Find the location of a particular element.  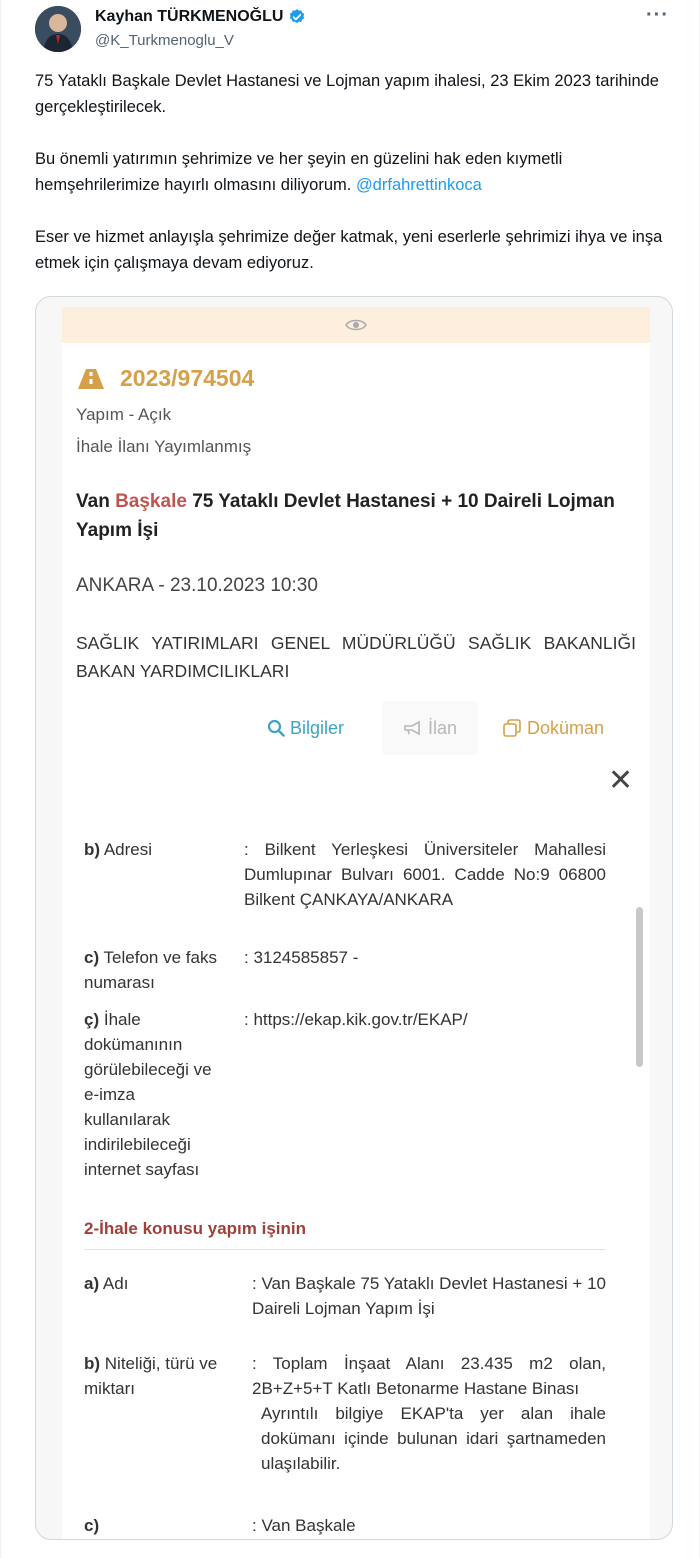

detail-label: a) Adı is located at coordinates (154, 1283).